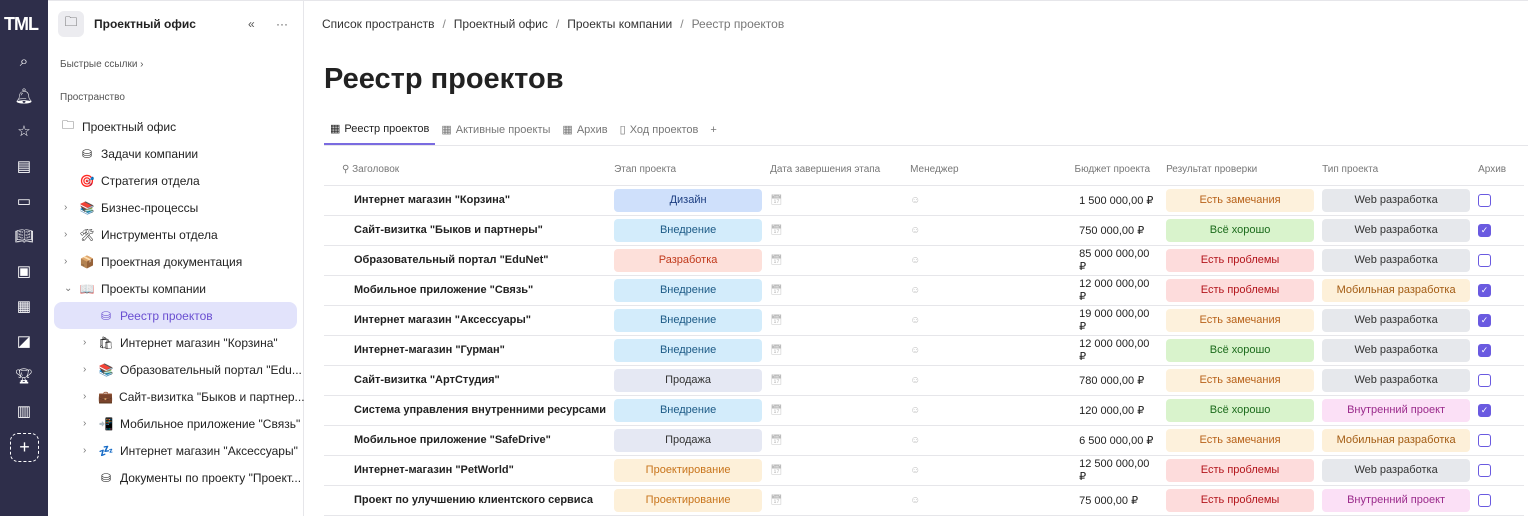  What do you see at coordinates (467, 380) in the screenshot?
I see `project-title: Сайт-визитка "АртСтудия"` at bounding box center [467, 380].